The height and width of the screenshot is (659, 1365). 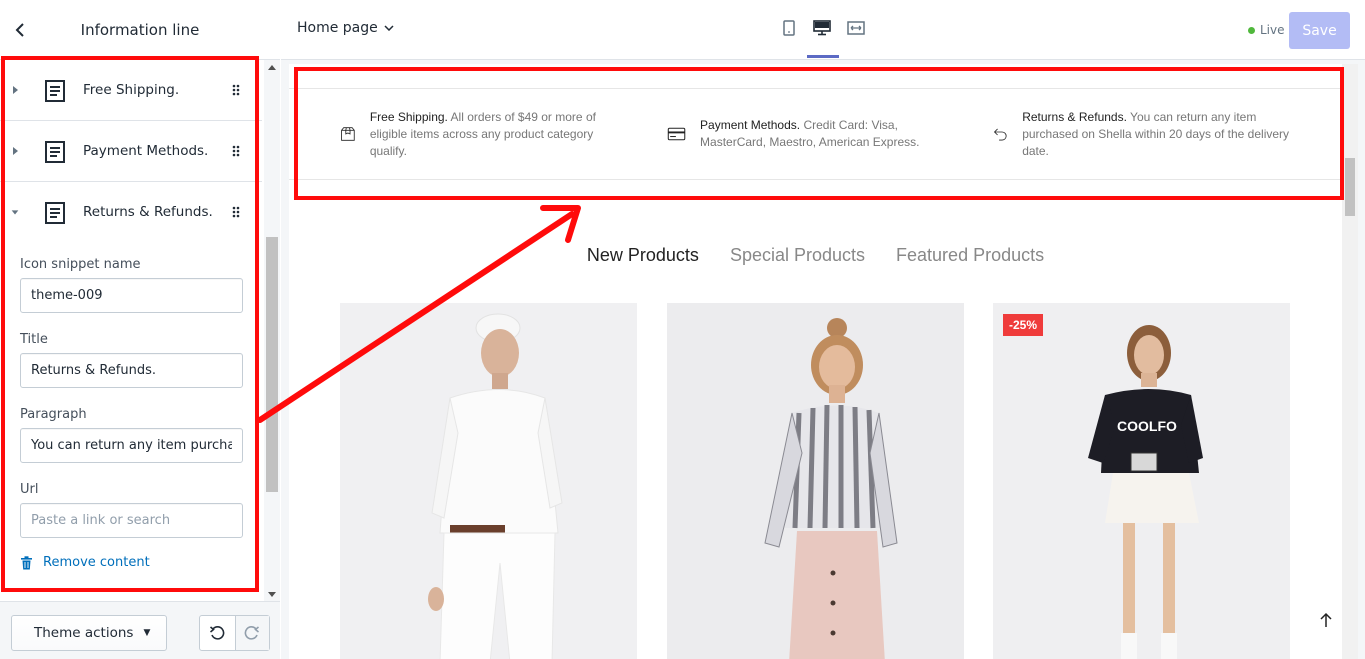 I want to click on live-status: Live, so click(x=1266, y=30).